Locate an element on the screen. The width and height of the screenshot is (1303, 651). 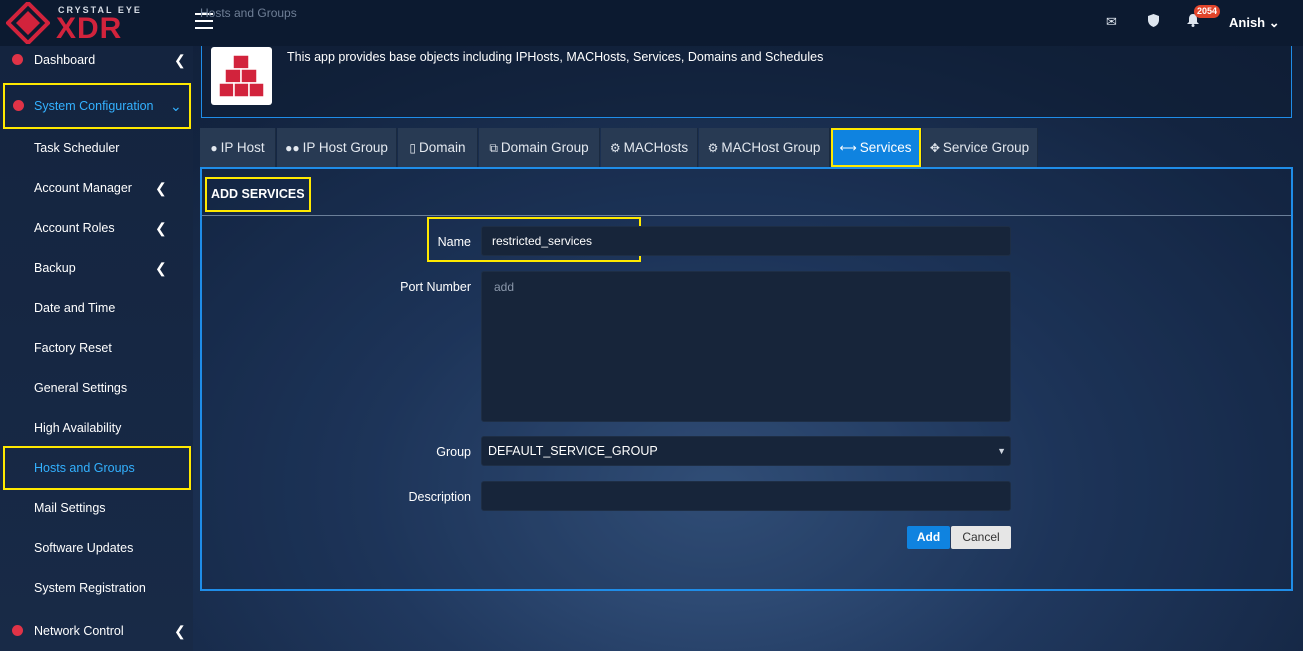
sidebar-item-hosts-and-groups: Hosts and Groups is located at coordinates (97, 468).